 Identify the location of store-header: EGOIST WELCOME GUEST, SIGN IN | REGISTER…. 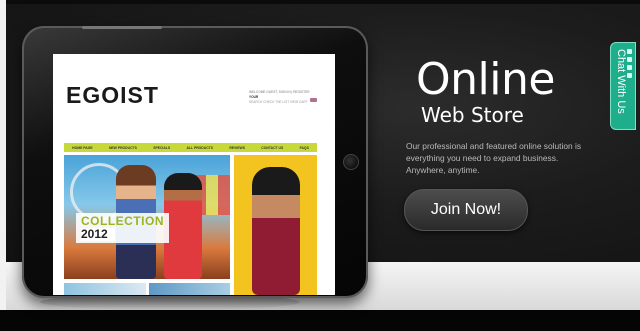
(194, 84).